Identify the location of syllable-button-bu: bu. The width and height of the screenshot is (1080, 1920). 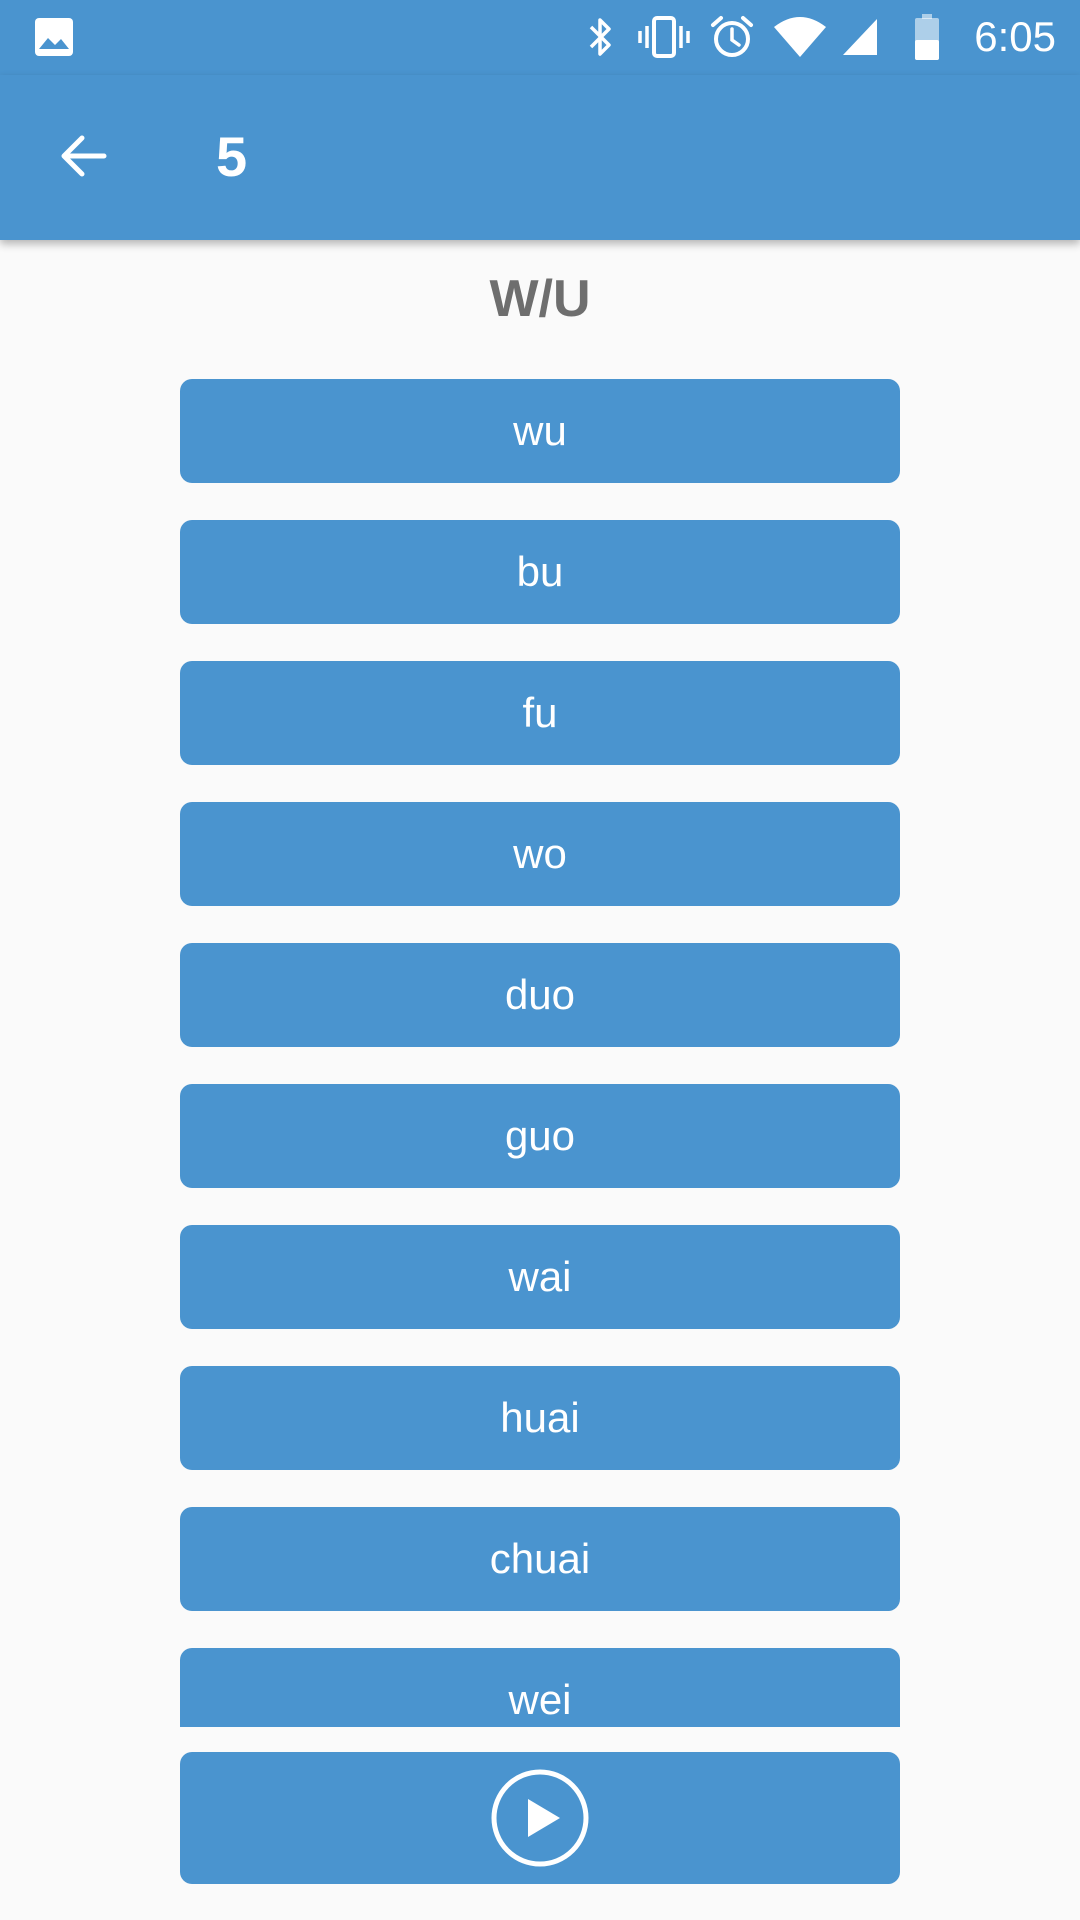
(540, 572).